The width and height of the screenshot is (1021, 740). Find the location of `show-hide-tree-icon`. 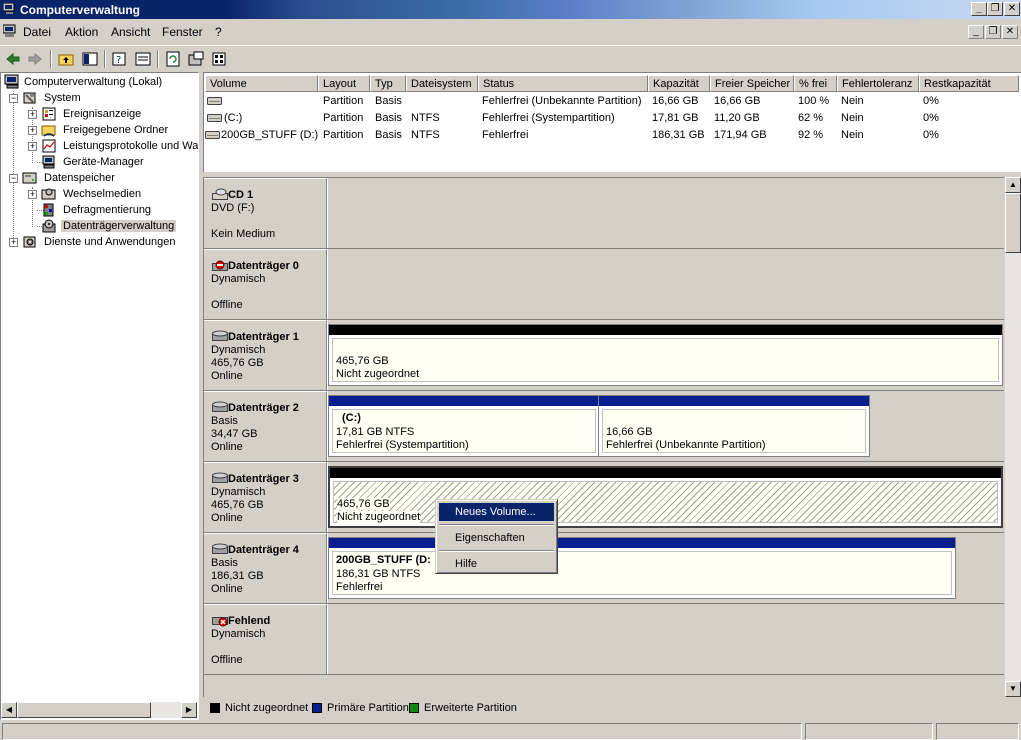

show-hide-tree-icon is located at coordinates (90, 59).